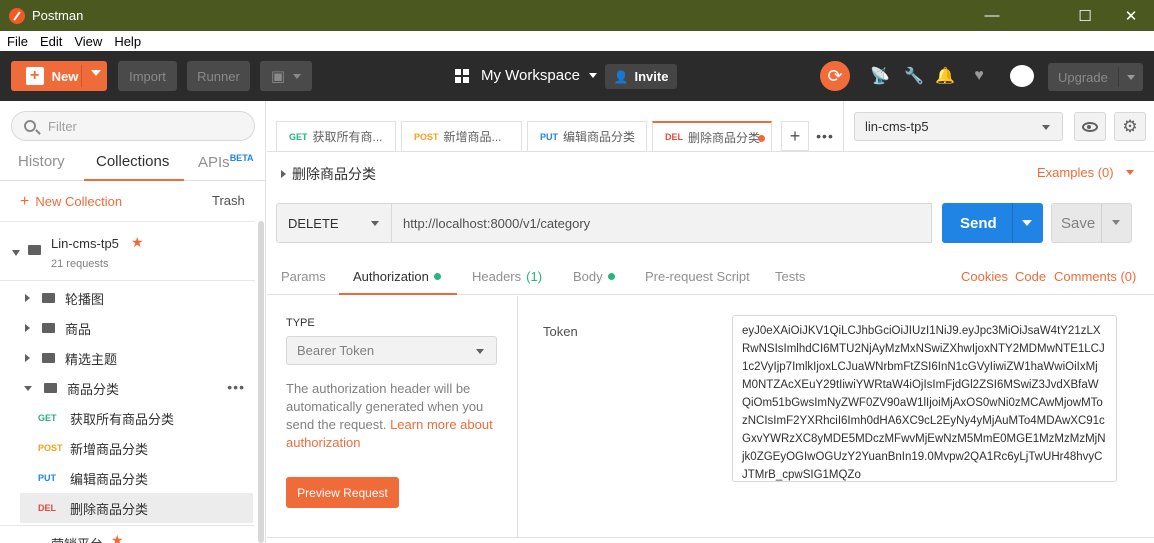  What do you see at coordinates (261, 382) in the screenshot?
I see `sidebar-scrollbar` at bounding box center [261, 382].